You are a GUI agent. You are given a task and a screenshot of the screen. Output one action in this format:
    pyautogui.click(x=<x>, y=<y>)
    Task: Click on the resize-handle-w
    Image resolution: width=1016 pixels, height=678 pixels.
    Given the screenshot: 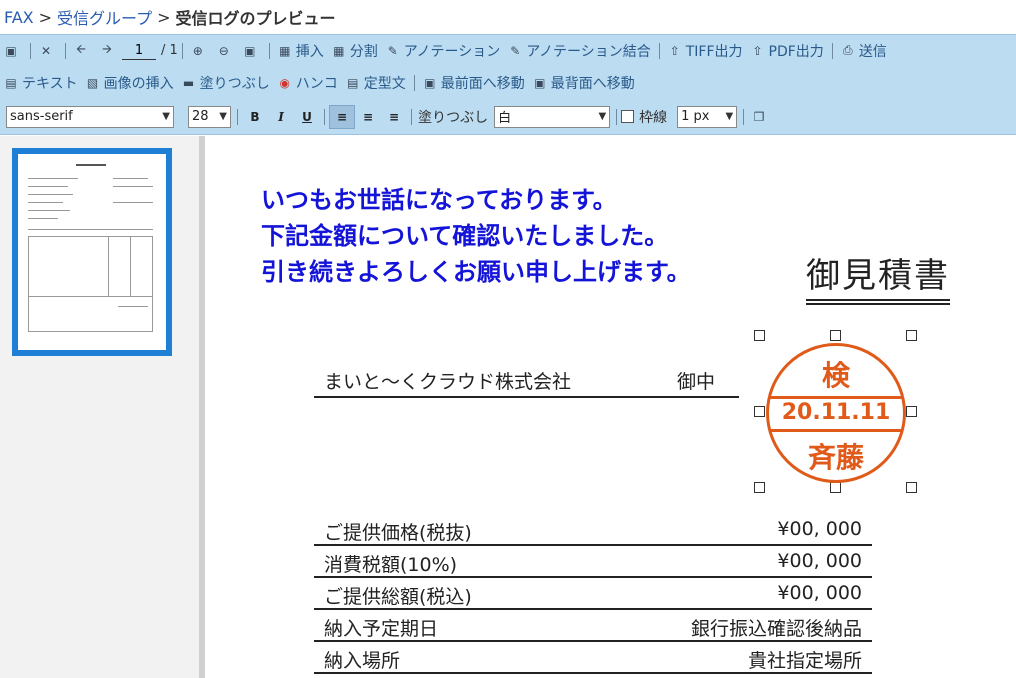 What is the action you would take?
    pyautogui.click(x=759, y=411)
    